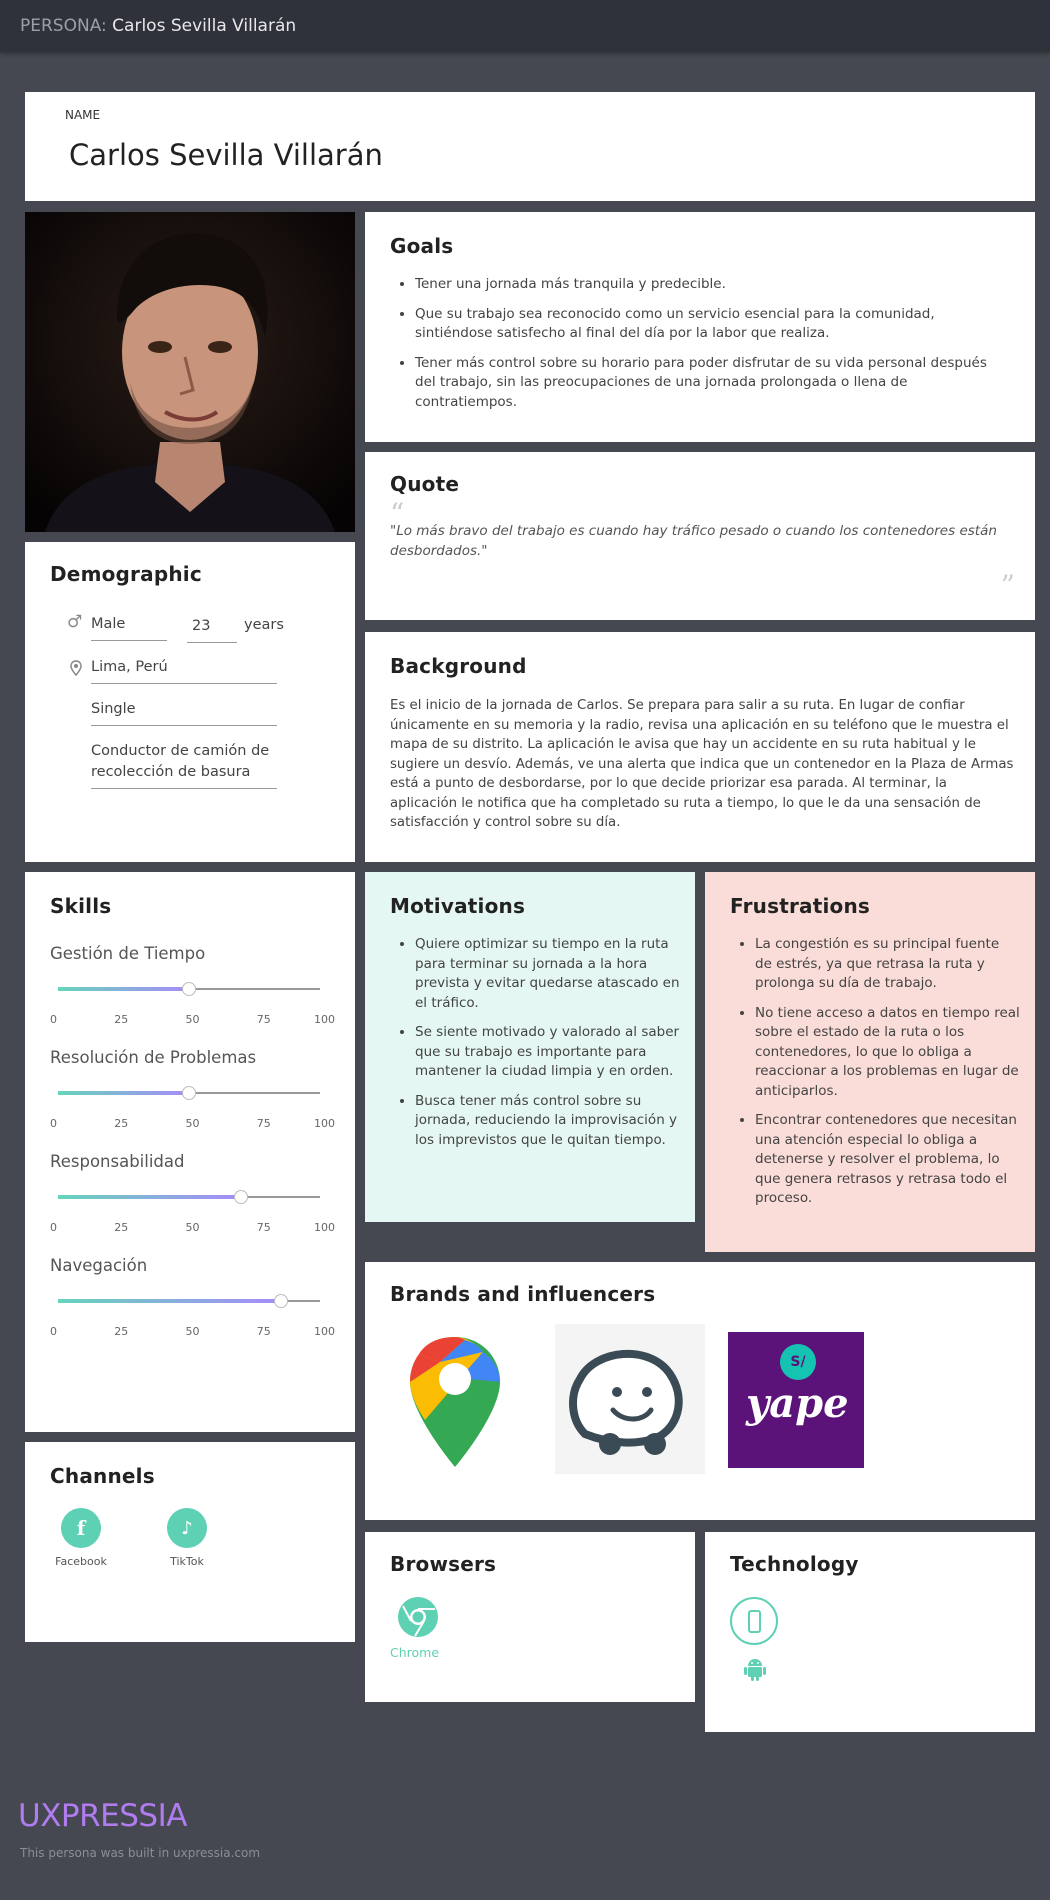 This screenshot has height=1900, width=1050. I want to click on skill-name: Gestión de Tiempo, so click(128, 953).